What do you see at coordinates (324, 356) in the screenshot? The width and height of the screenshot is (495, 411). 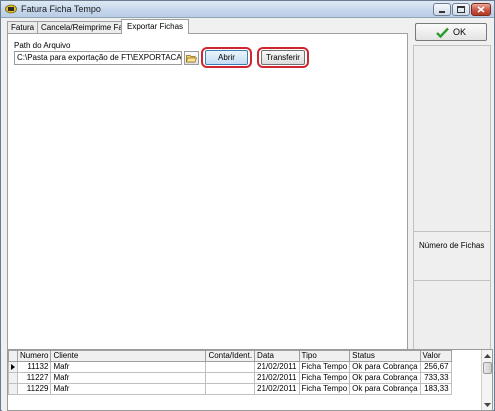 I see `column-header-tipo: Tipo` at bounding box center [324, 356].